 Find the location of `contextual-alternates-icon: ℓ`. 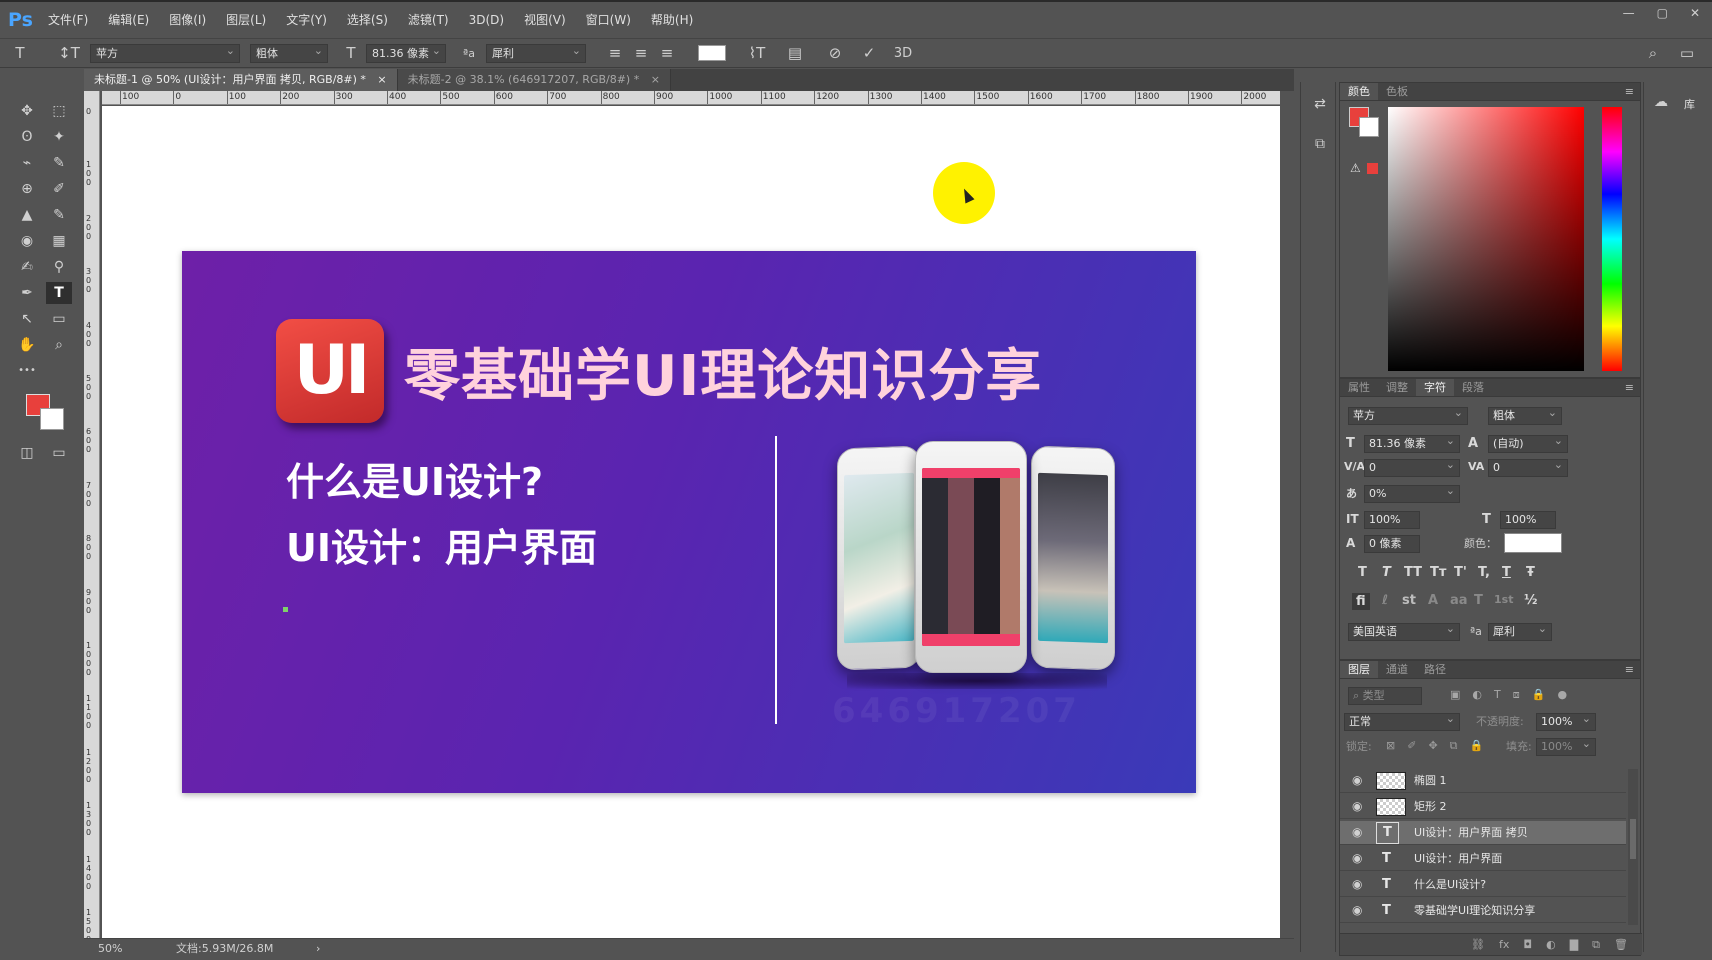

contextual-alternates-icon: ℓ is located at coordinates (1385, 600).